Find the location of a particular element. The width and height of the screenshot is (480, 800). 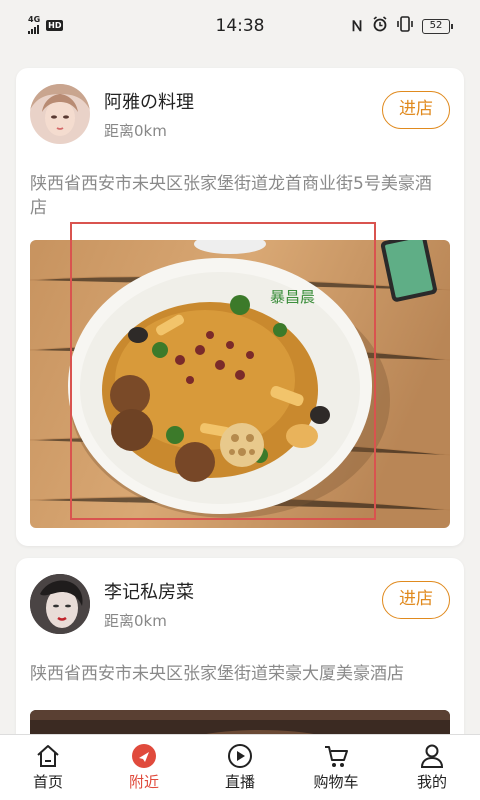

cart-icon is located at coordinates (336, 756).